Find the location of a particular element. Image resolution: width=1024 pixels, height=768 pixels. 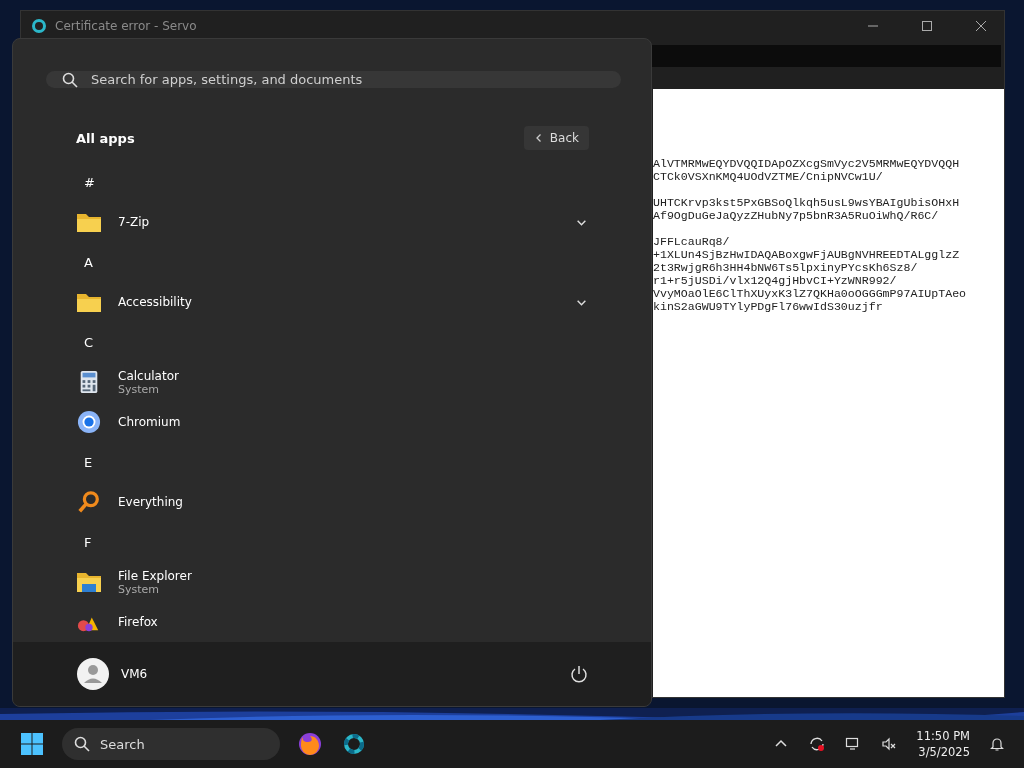

app-item: Accessibility is located at coordinates (332, 302).